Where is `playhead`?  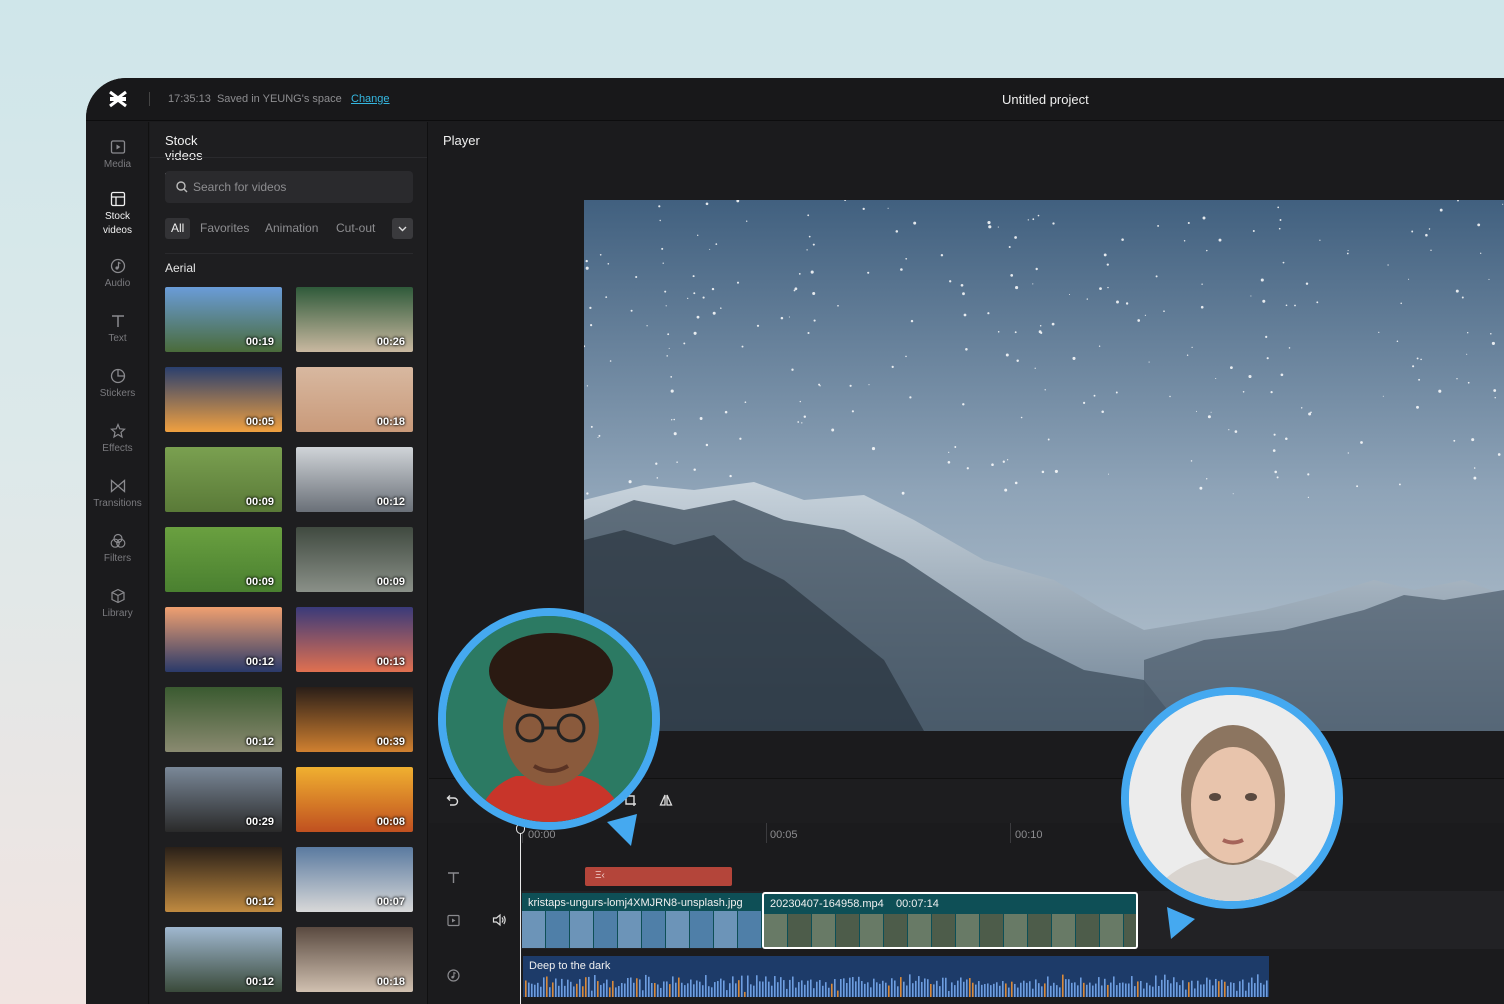
playhead is located at coordinates (520, 915).